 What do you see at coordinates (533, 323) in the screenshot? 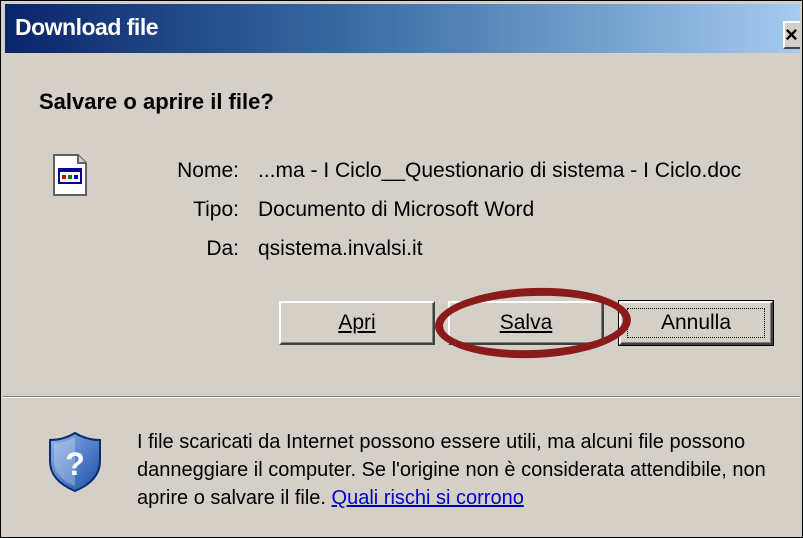
I see `annotation-ellipse` at bounding box center [533, 323].